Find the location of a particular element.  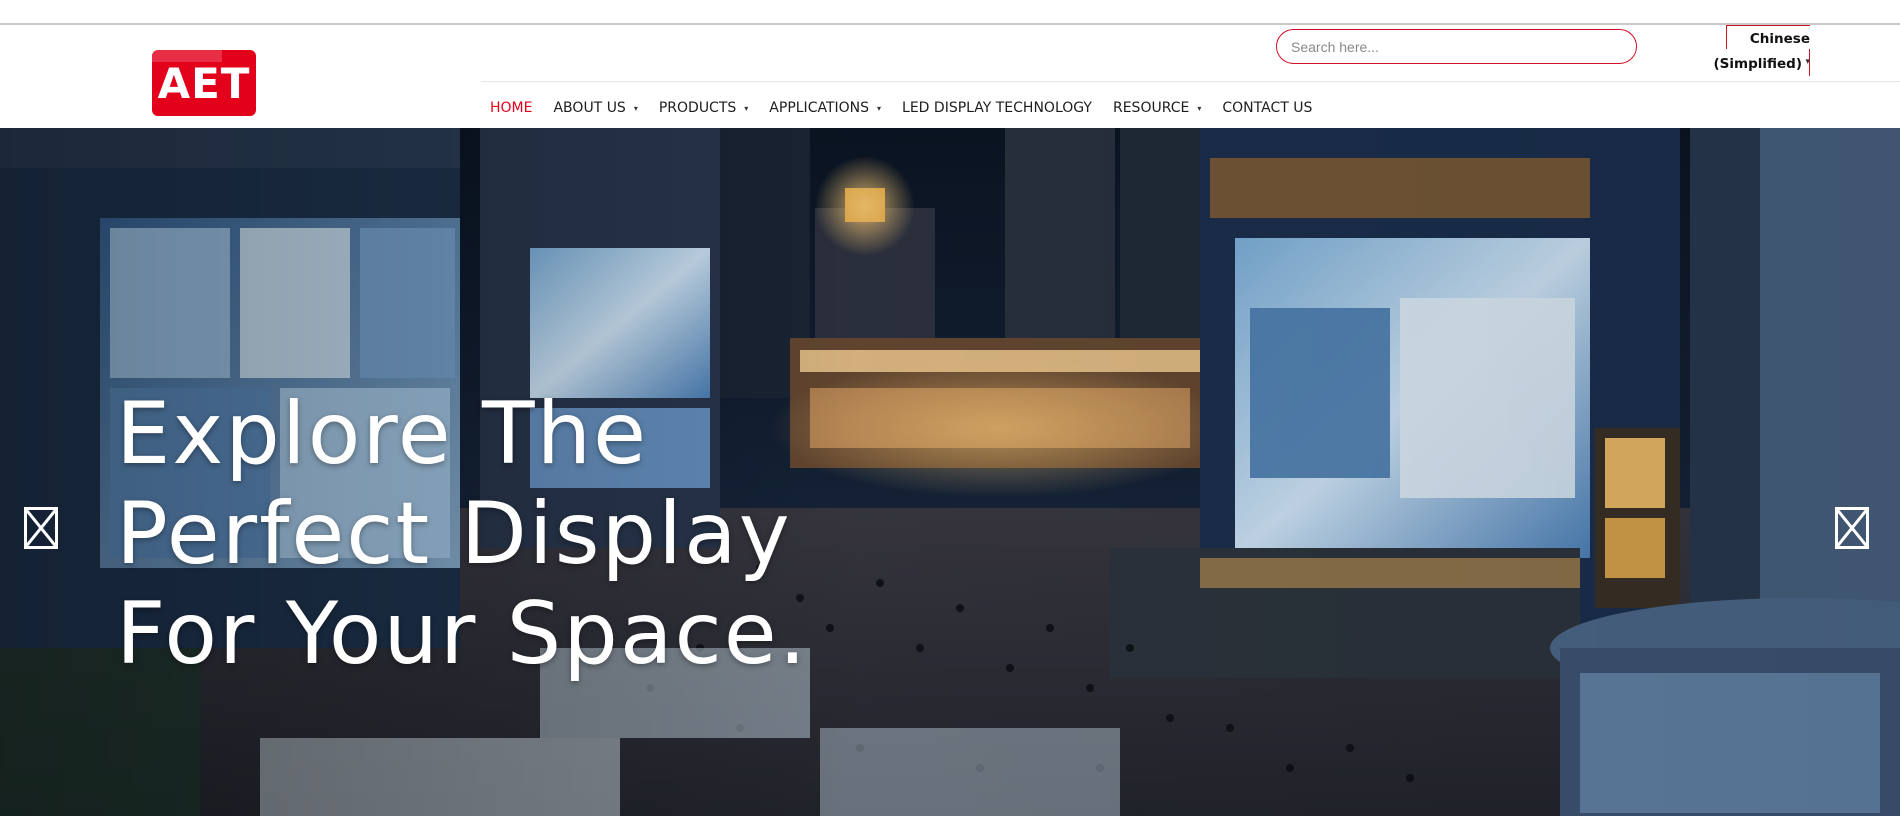

hero-headline-line-1: Explore The is located at coordinates (382, 434).